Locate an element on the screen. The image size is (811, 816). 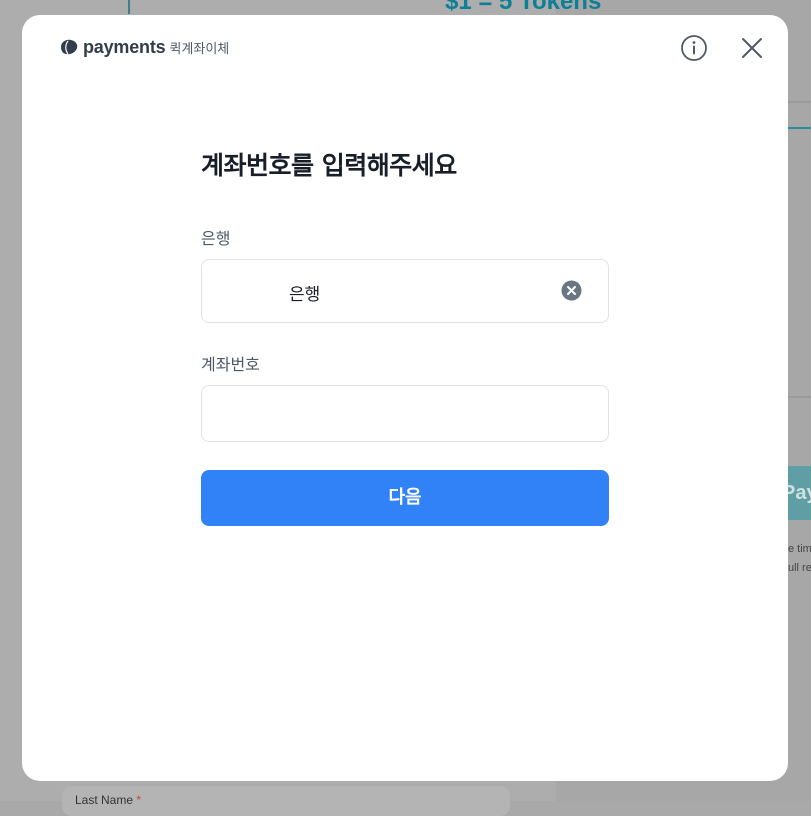
background-last-name-text: Last Name is located at coordinates (104, 800).